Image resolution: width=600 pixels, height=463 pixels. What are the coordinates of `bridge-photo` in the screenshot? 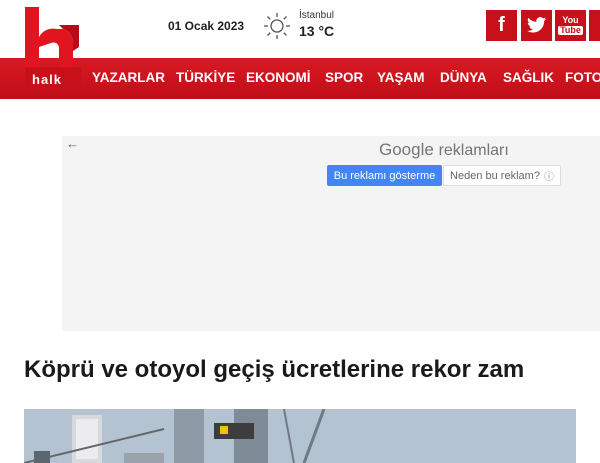 It's located at (300, 436).